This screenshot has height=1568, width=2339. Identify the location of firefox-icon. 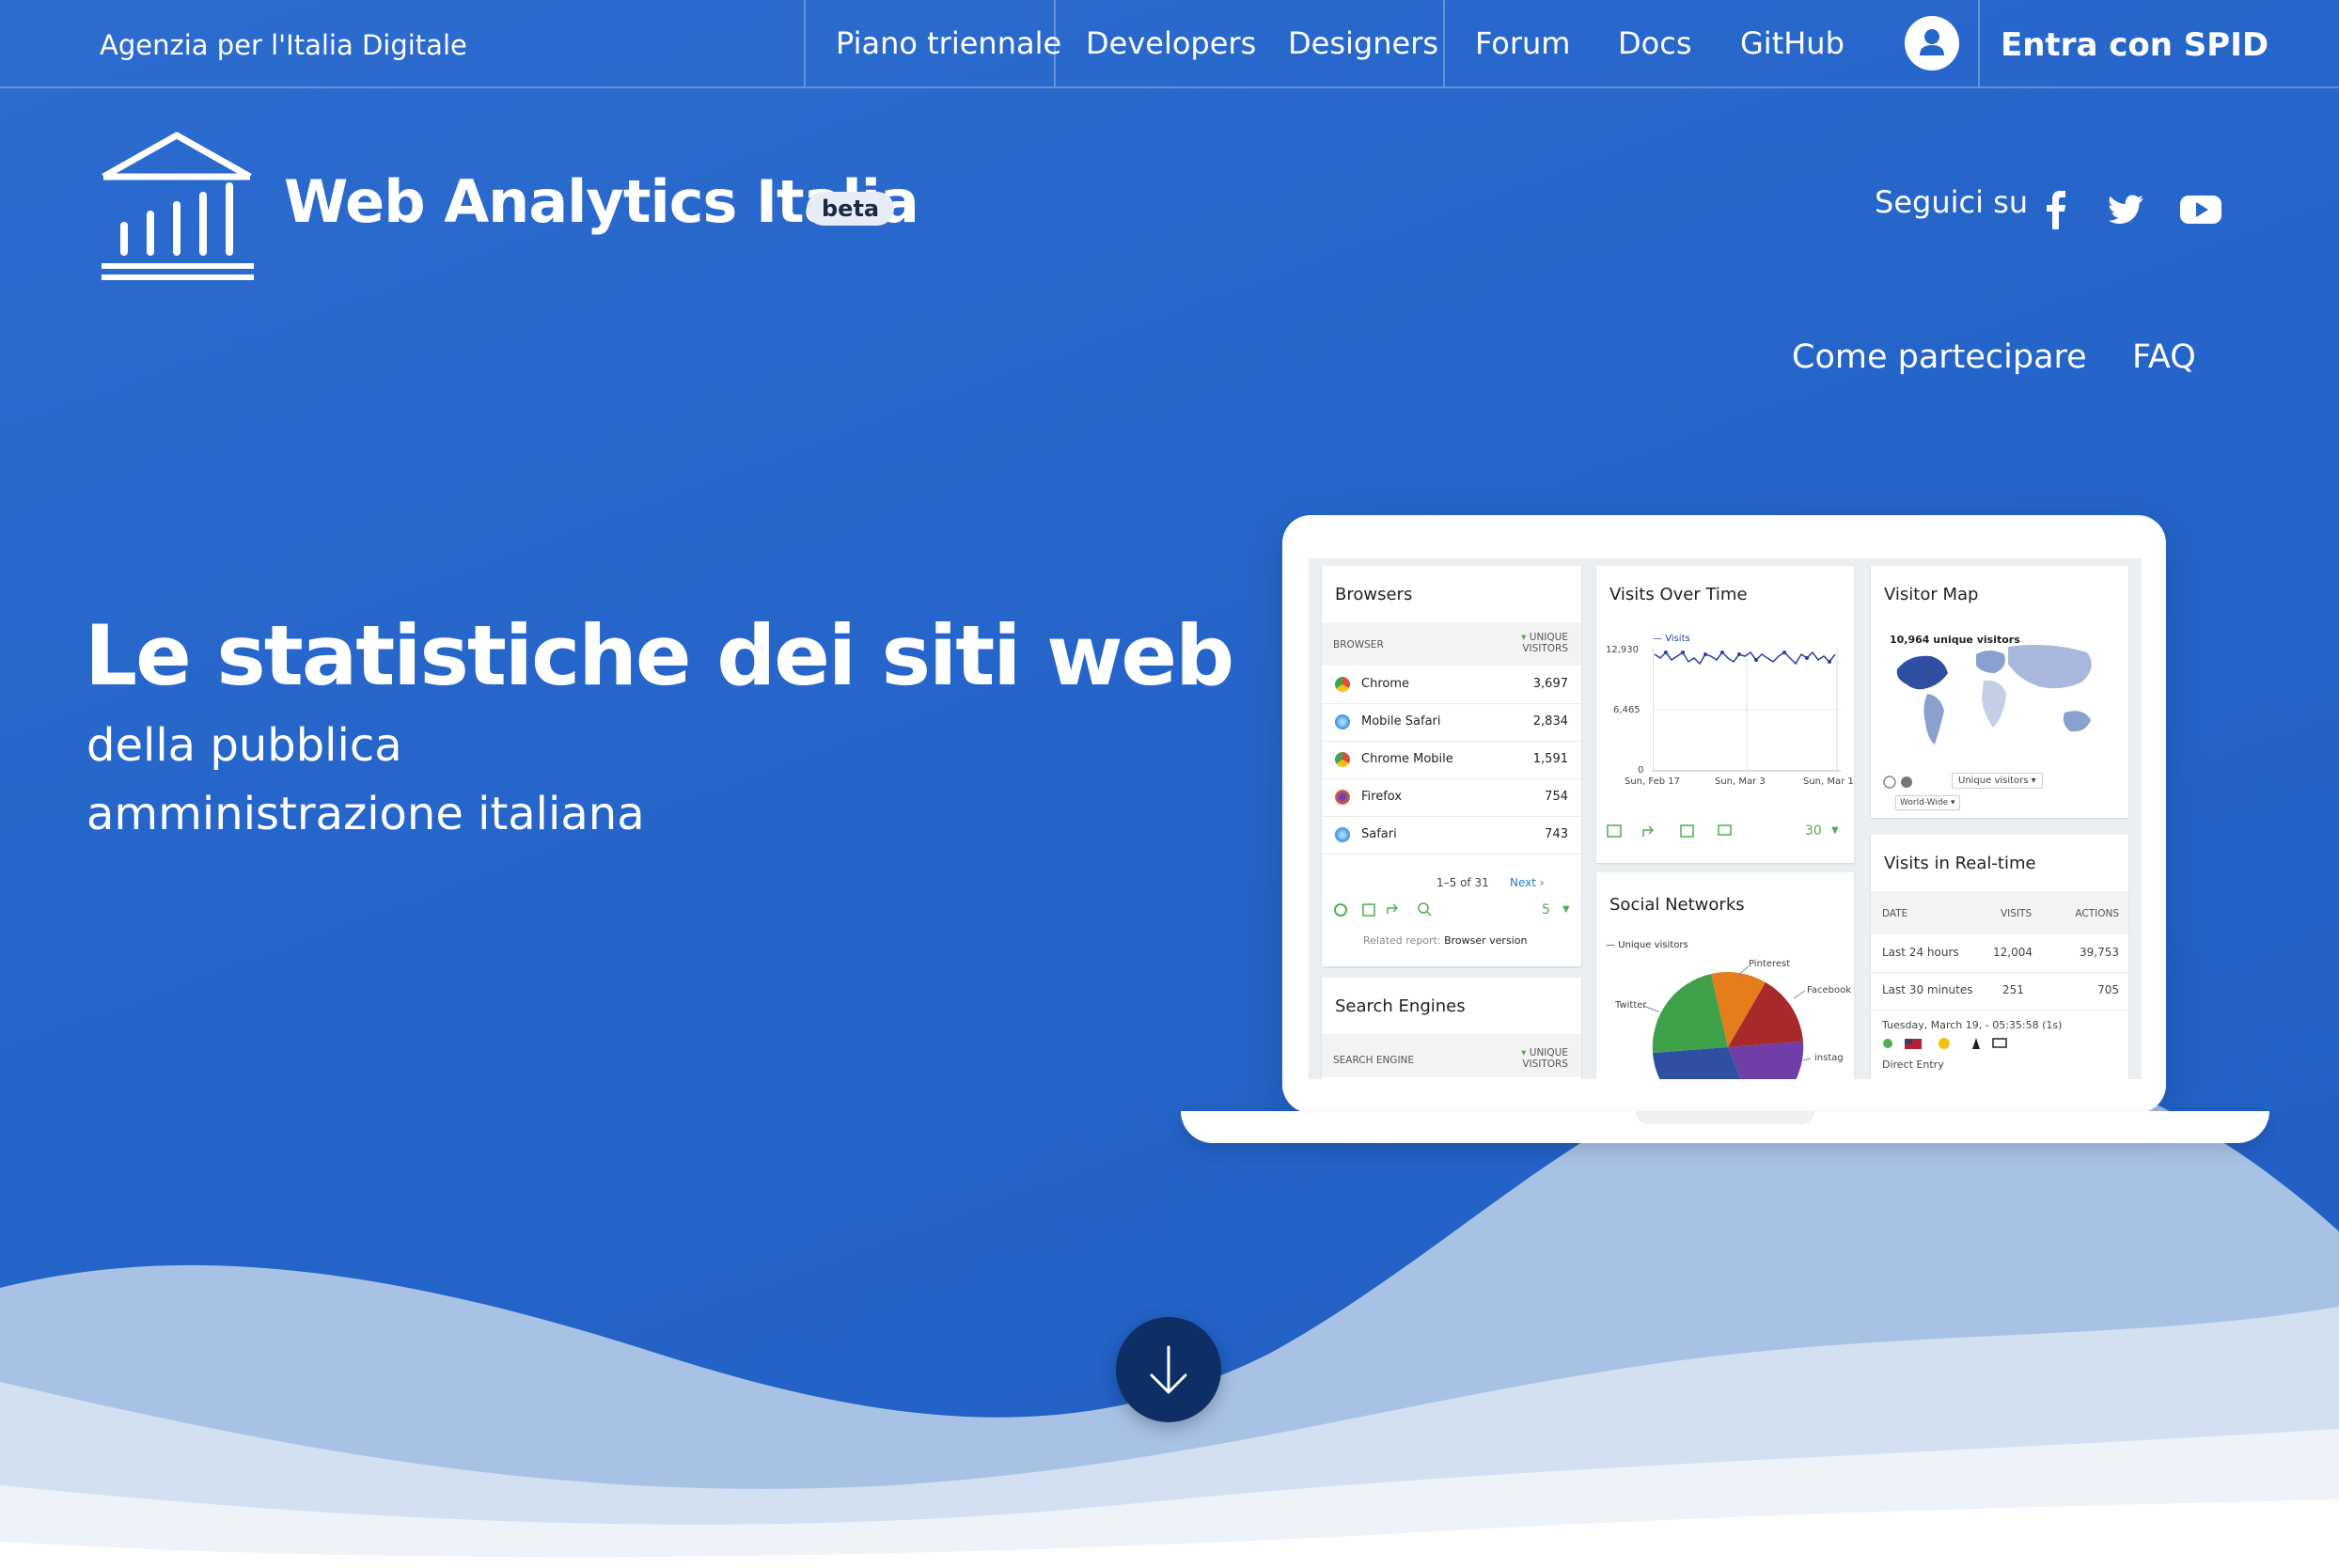
(1342, 797).